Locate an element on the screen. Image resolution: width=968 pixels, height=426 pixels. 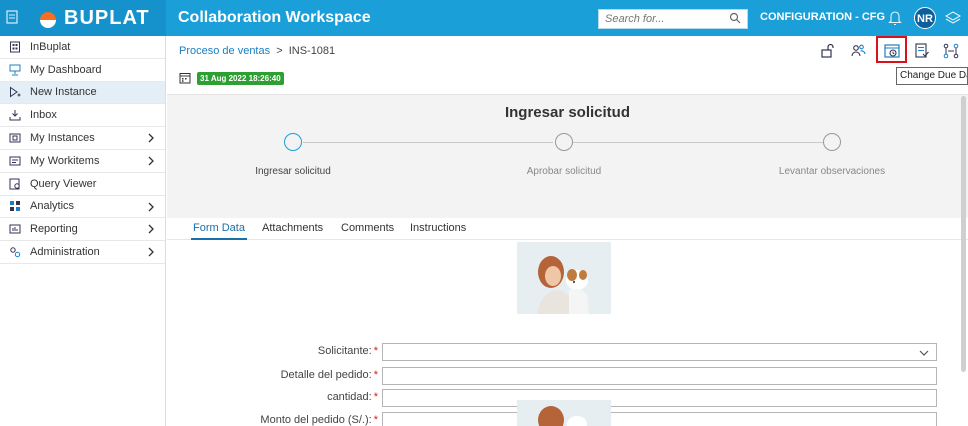
search-input is located at coordinates (659, 19).